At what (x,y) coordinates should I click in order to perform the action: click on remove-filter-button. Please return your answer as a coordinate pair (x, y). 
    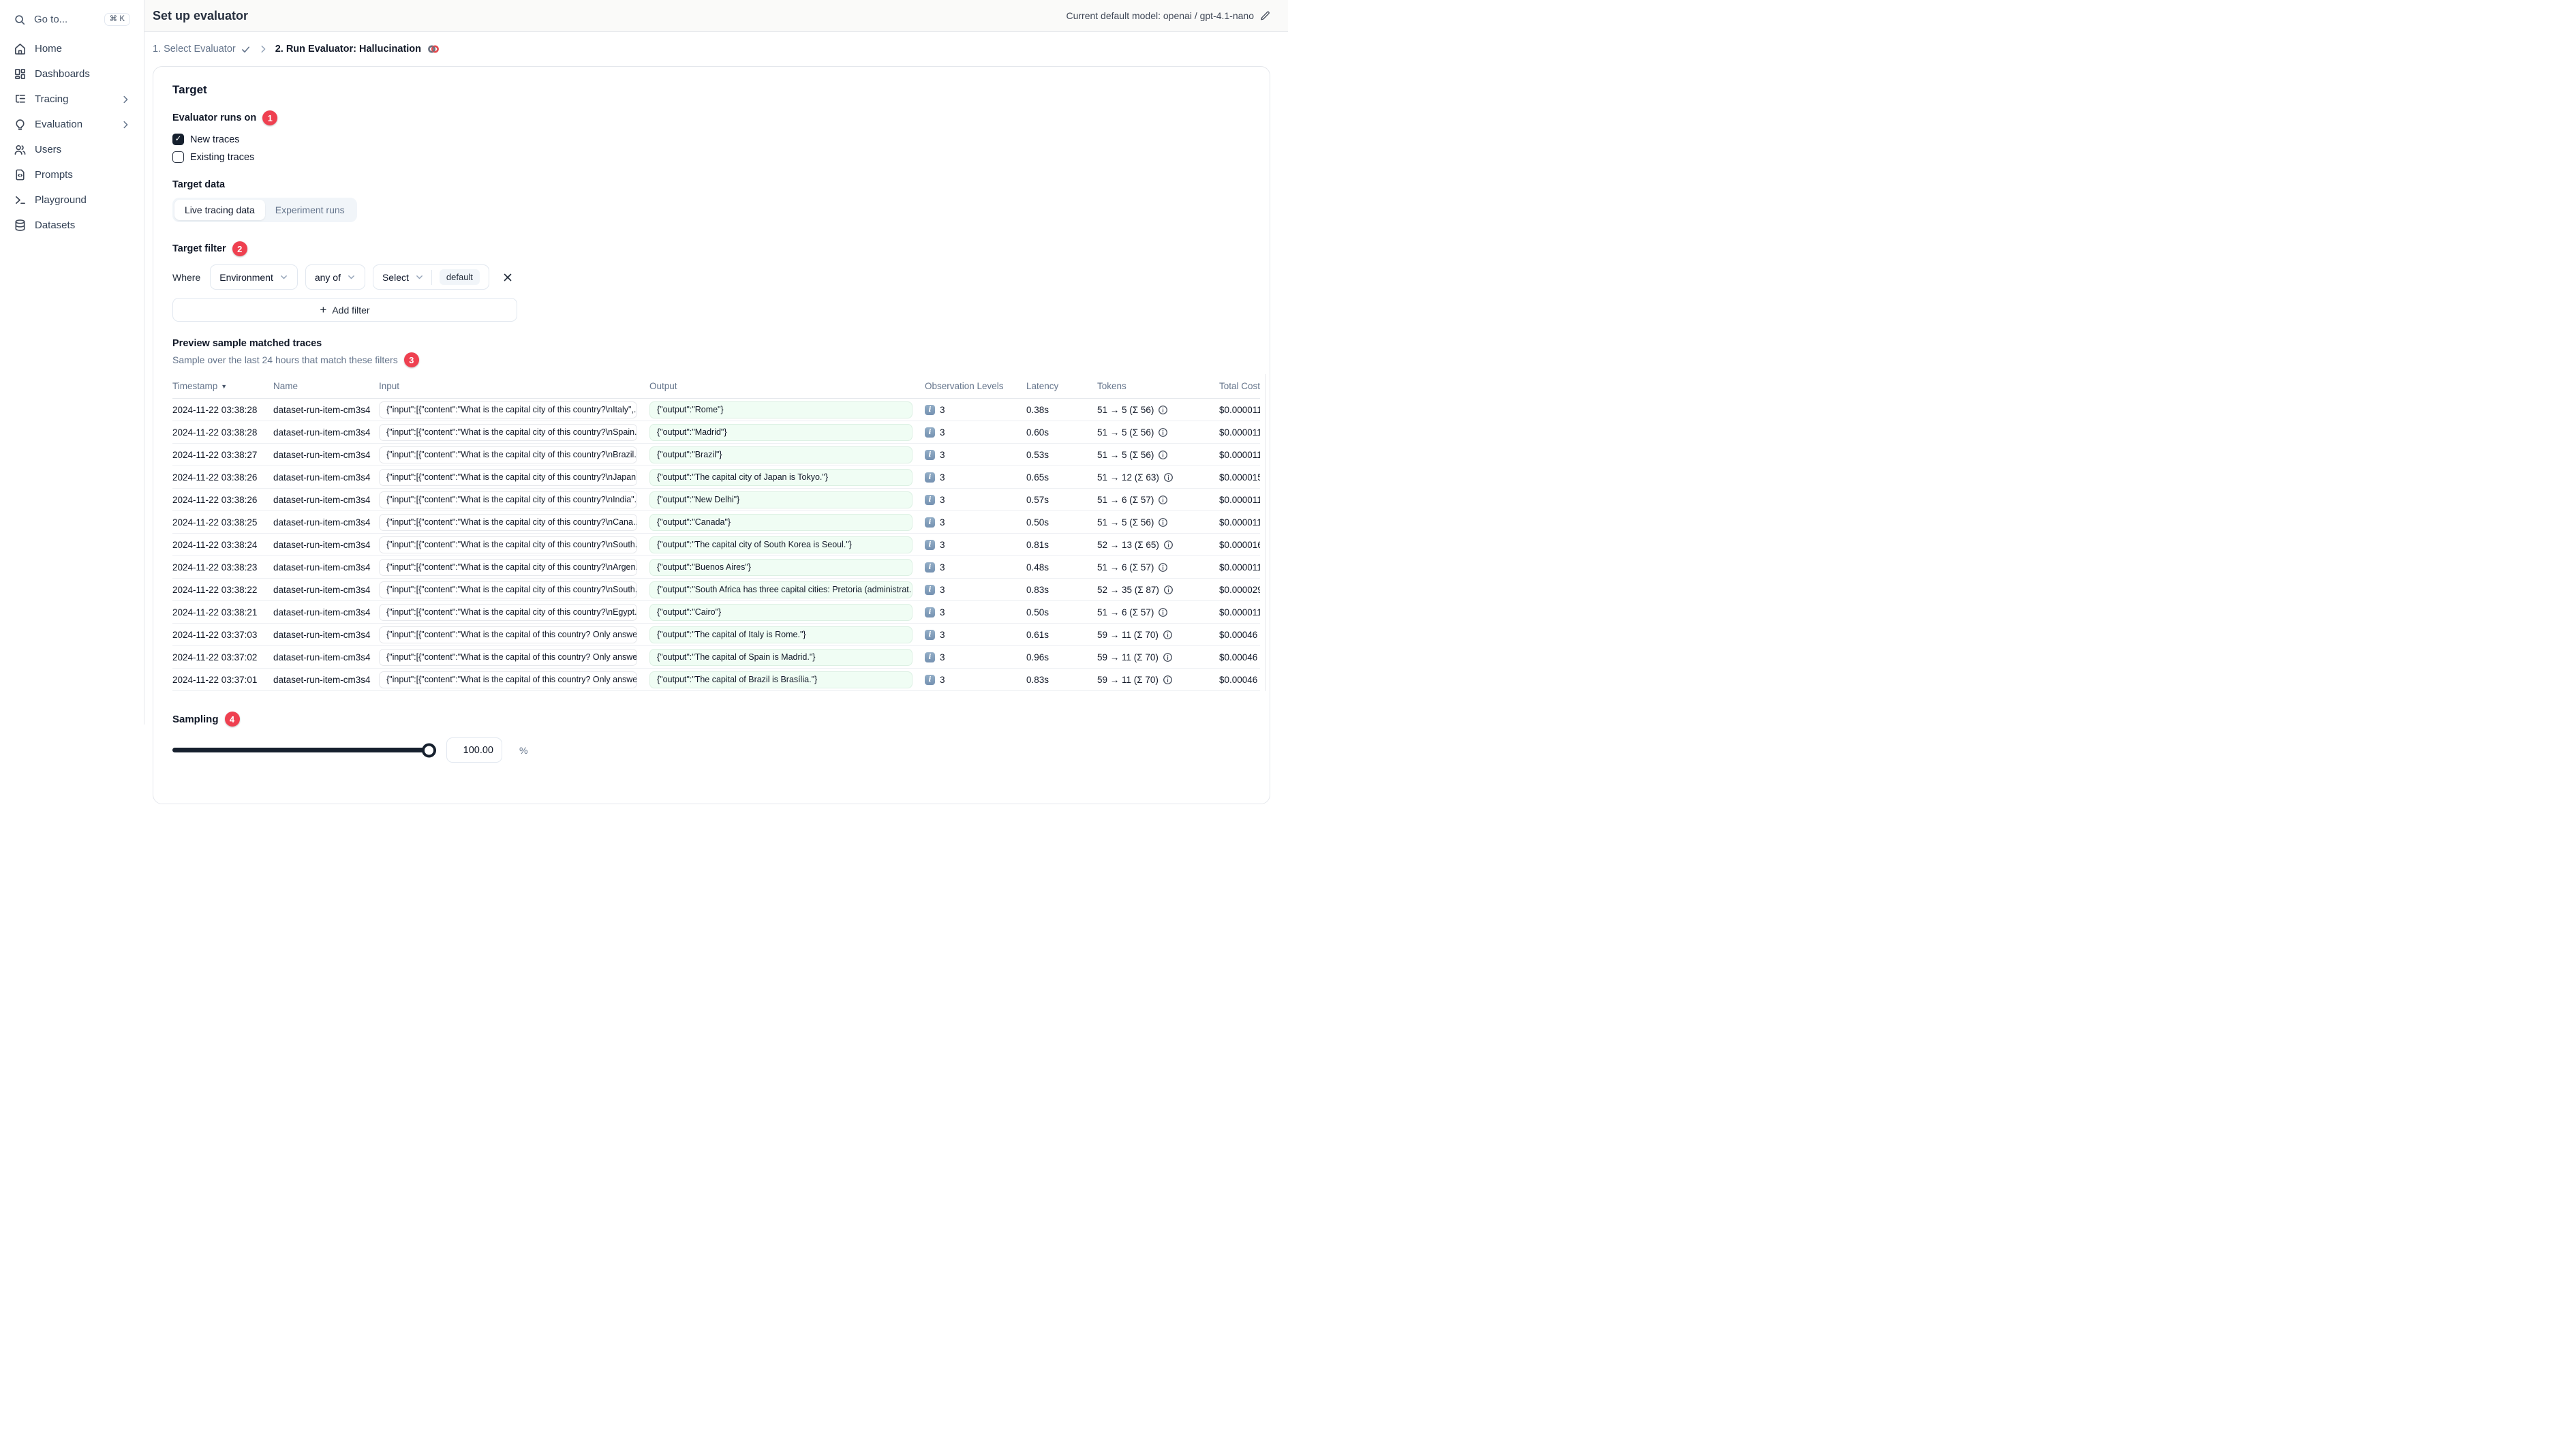
    Looking at the image, I should click on (508, 277).